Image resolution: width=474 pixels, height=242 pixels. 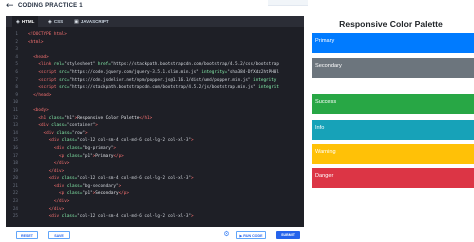 I want to click on code-line: 16 <div class="bg-primary">, so click(x=155, y=149).